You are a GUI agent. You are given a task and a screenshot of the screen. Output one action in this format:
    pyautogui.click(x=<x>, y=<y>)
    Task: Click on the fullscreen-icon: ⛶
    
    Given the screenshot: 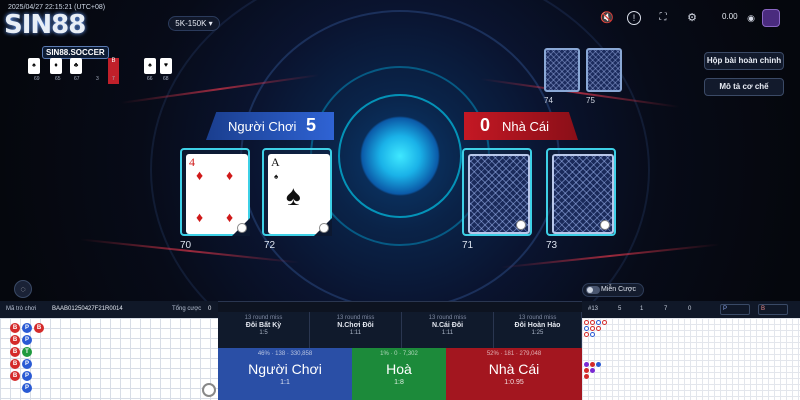 What is the action you would take?
    pyautogui.click(x=663, y=18)
    